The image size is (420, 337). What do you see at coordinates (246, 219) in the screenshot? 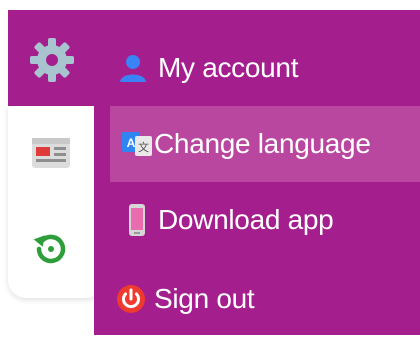
I see `menu-item-label: Download app` at bounding box center [246, 219].